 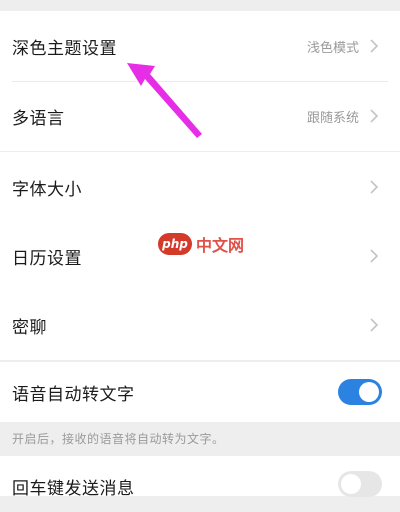 What do you see at coordinates (200, 116) in the screenshot?
I see `language-row: 多语言 跟随系统` at bounding box center [200, 116].